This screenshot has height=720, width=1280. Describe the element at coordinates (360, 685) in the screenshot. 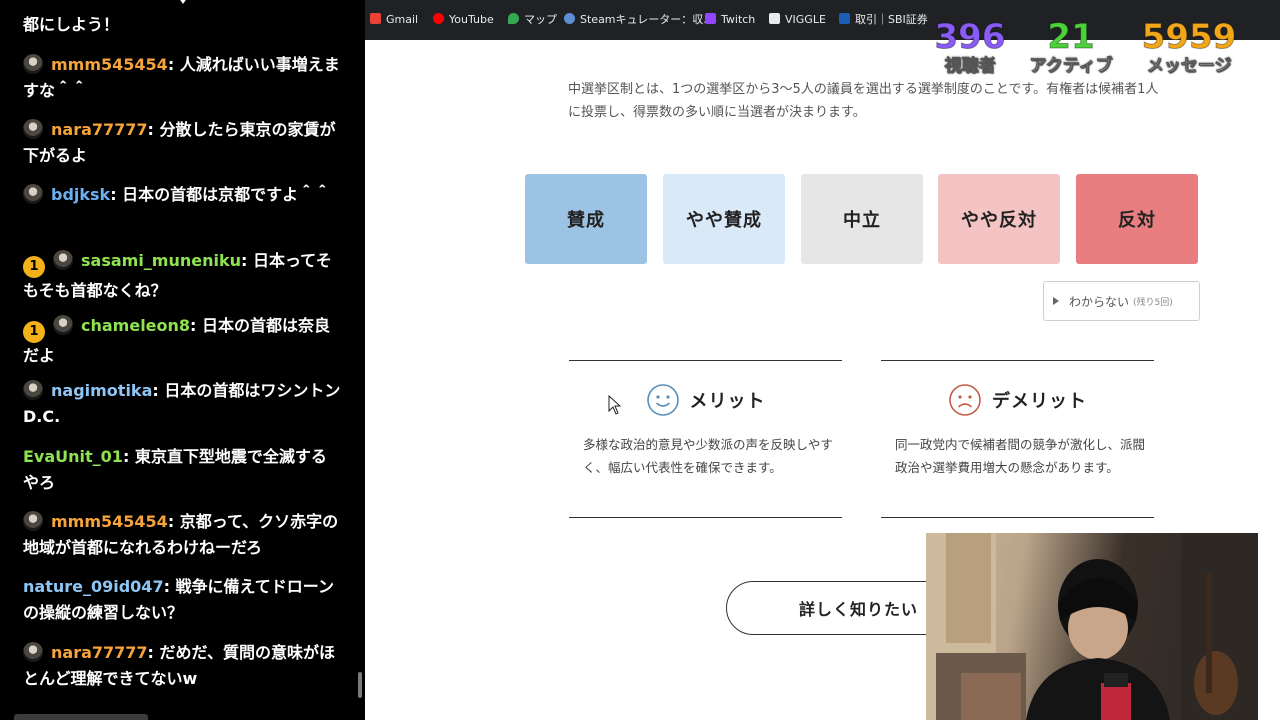

I see `chat-scrollbar` at that location.